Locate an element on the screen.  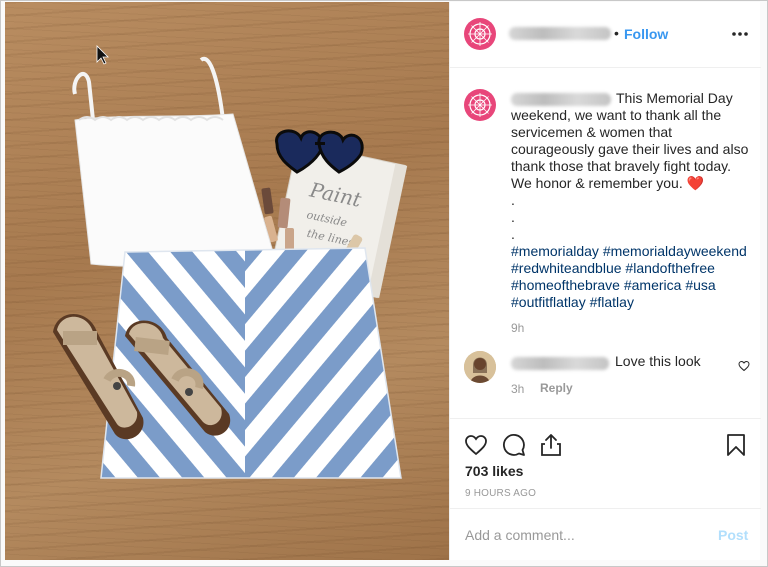
post-header: • Follow is located at coordinates (605, 35).